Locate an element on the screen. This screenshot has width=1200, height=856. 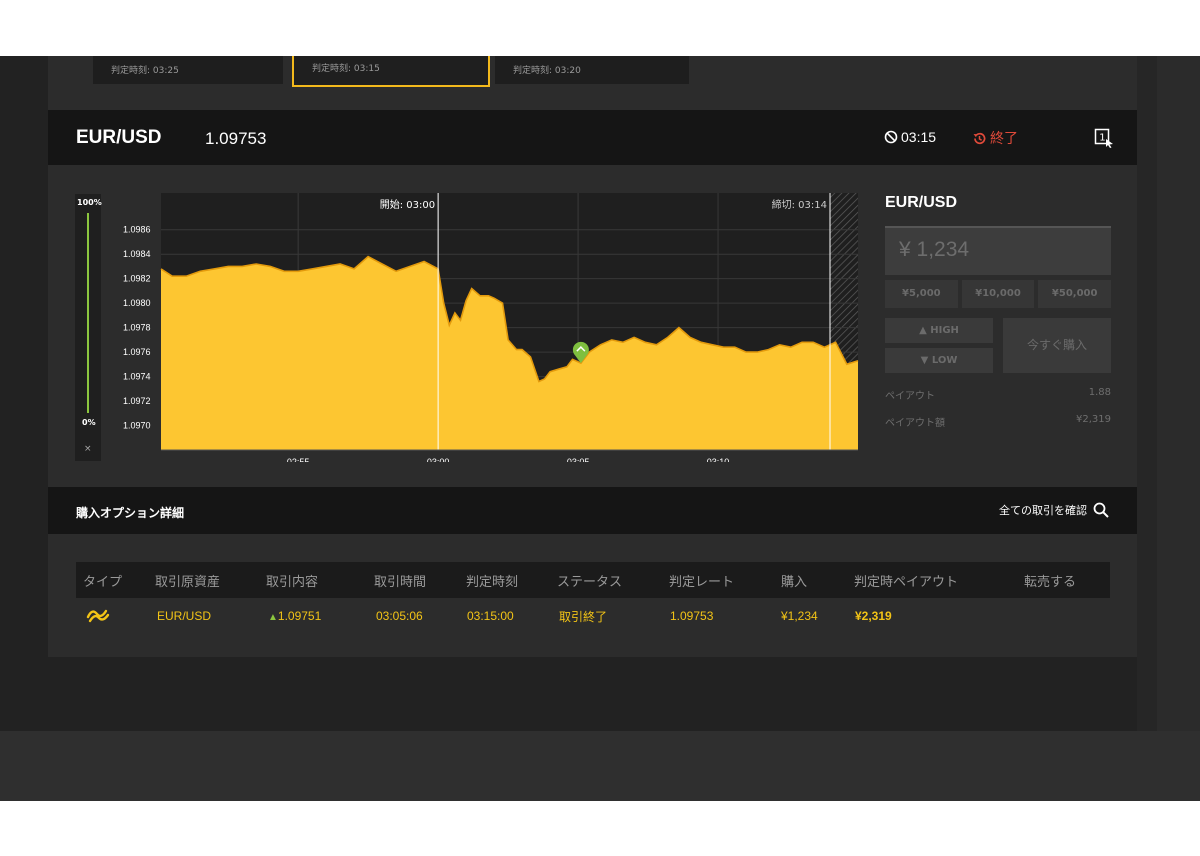
x-tick-label: 03:05 is located at coordinates (578, 459).